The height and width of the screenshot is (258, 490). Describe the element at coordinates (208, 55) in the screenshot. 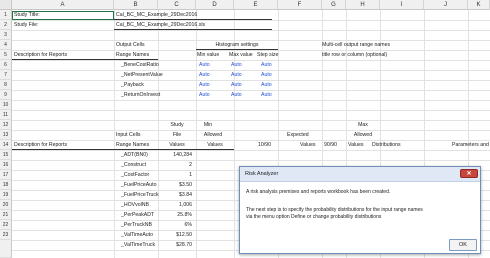

I see `min-value-header: Min value` at that location.